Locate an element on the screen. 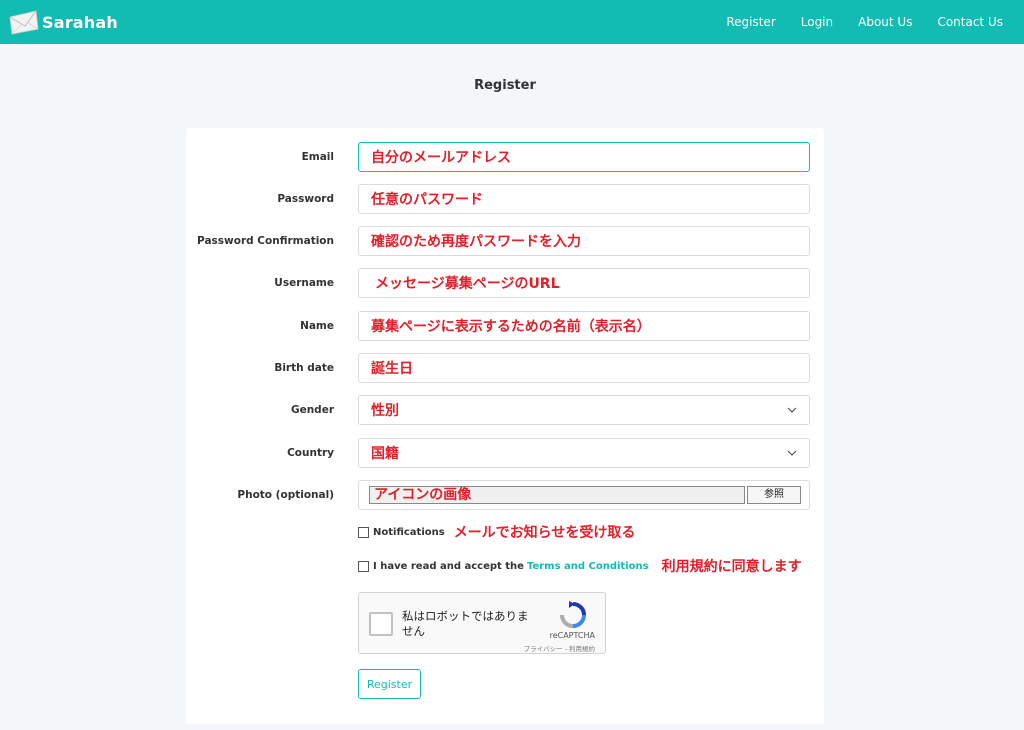  recaptcha-checkbox is located at coordinates (381, 624).